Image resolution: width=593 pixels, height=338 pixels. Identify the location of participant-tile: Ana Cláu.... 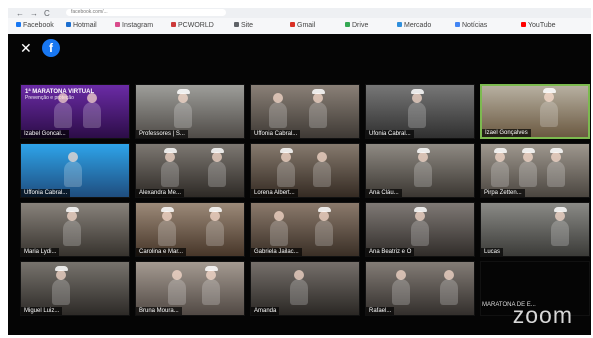
(420, 170).